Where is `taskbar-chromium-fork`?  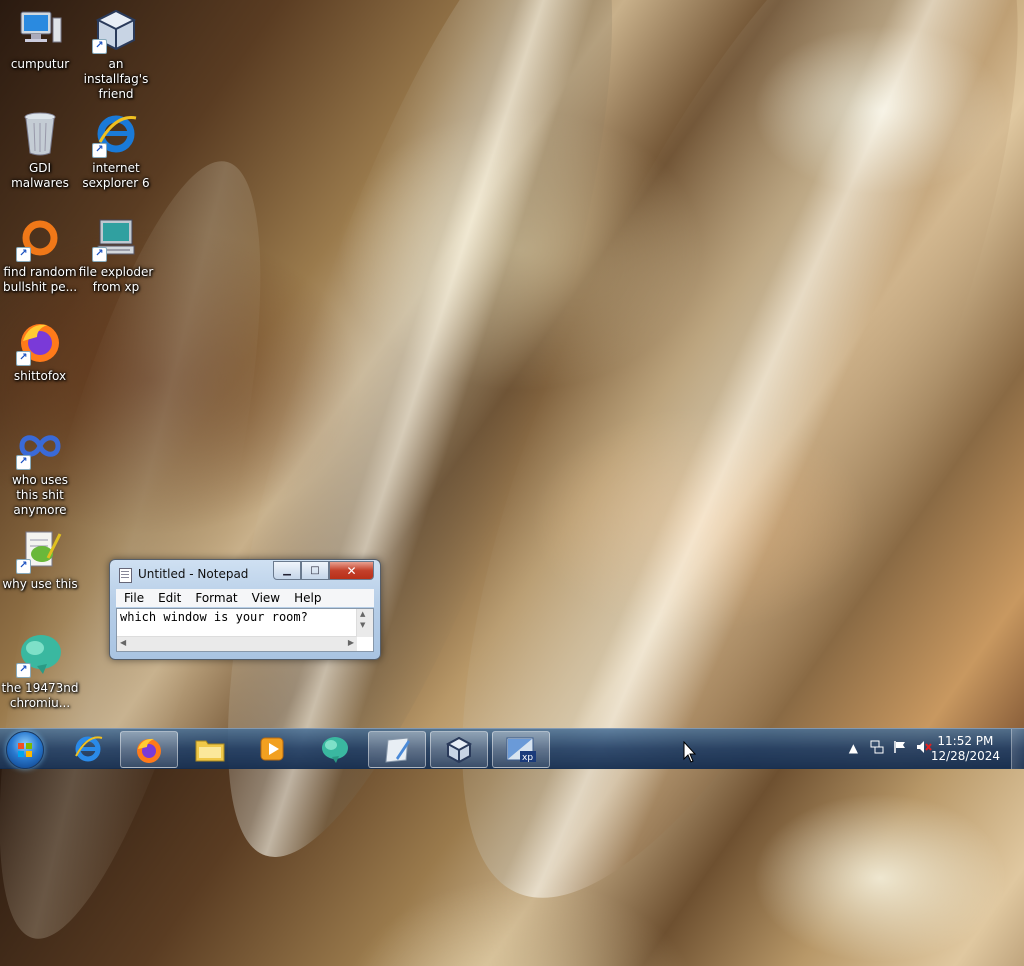 taskbar-chromium-fork is located at coordinates (334, 748).